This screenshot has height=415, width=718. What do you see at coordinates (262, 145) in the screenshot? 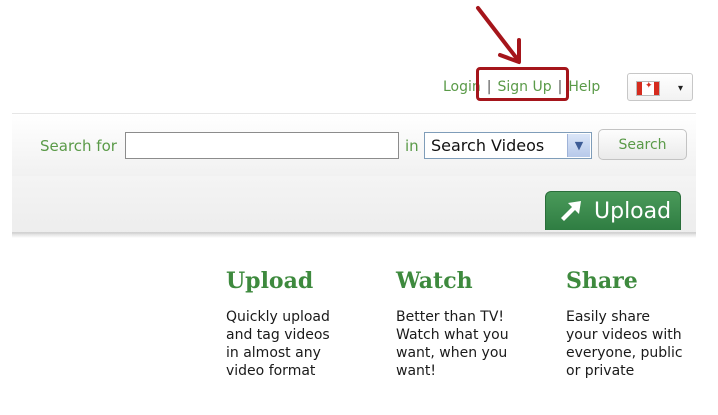
I see `search-input` at bounding box center [262, 145].